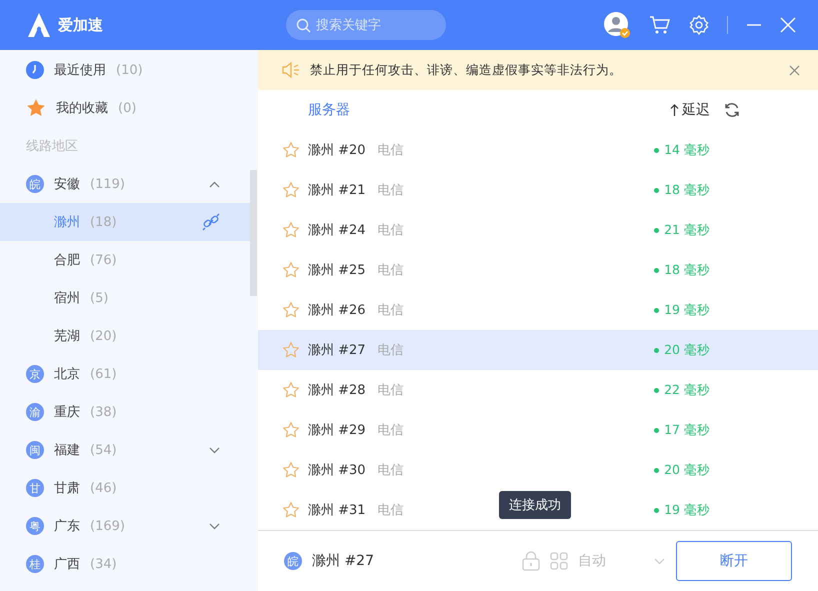 This screenshot has height=591, width=818. Describe the element at coordinates (103, 222) in the screenshot. I see `count-label: (18)` at that location.